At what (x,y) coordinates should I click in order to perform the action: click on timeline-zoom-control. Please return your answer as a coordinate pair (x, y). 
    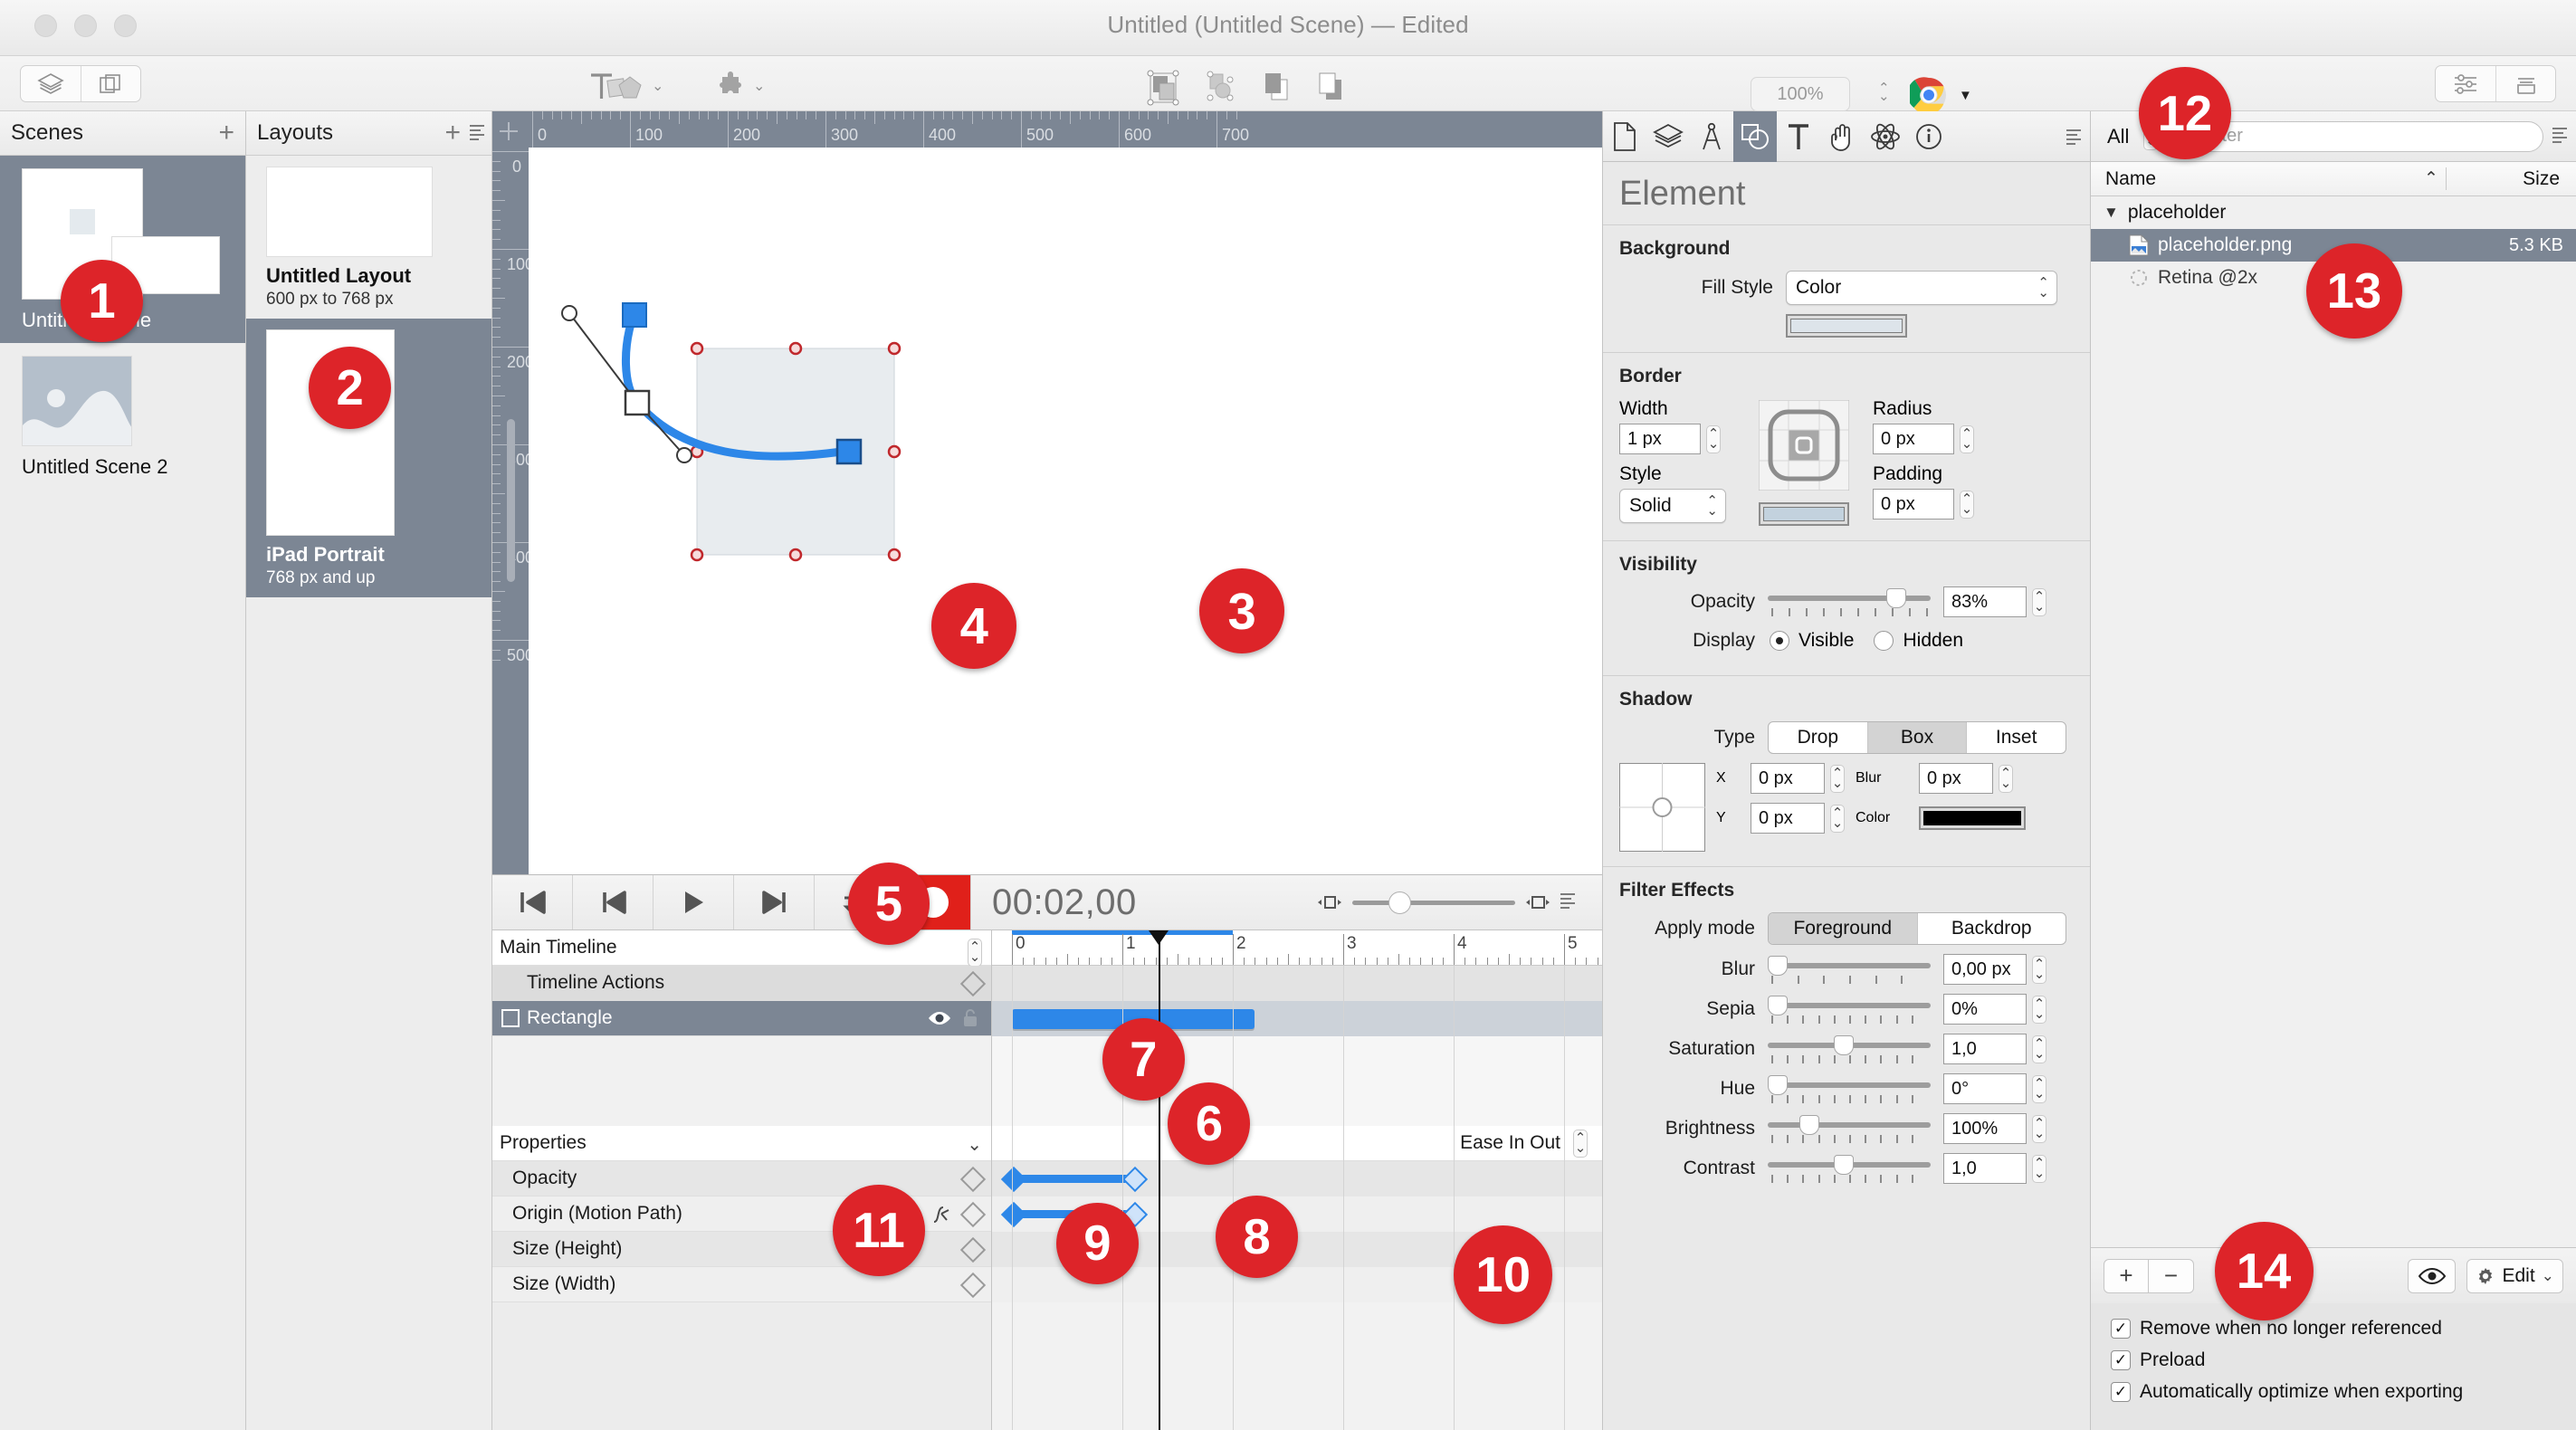
    Looking at the image, I should click on (1446, 902).